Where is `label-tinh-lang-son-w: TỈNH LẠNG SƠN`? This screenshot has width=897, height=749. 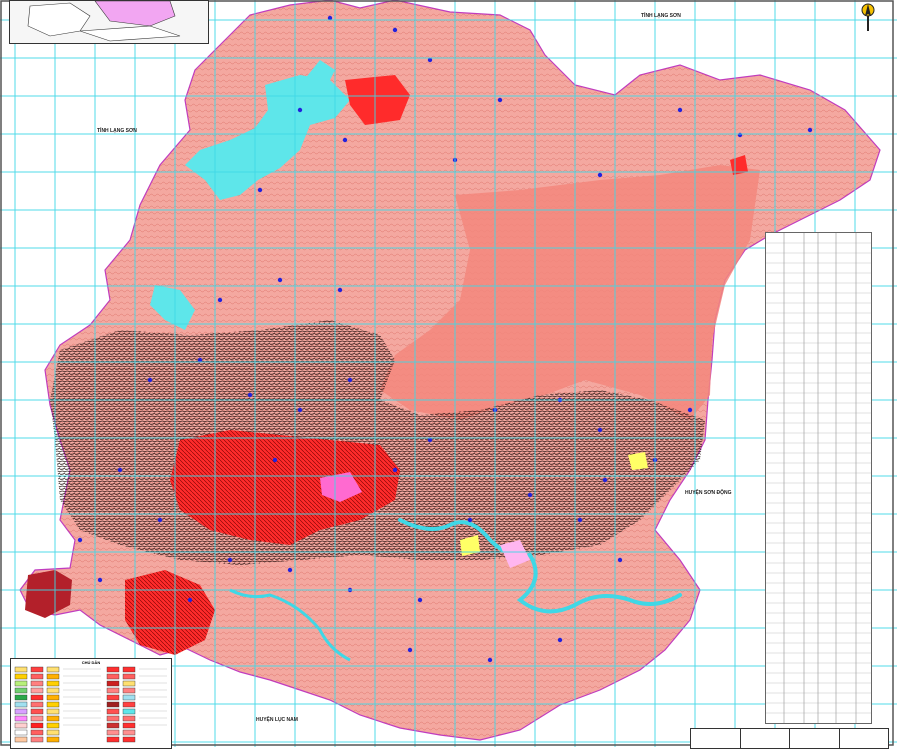 label-tinh-lang-son-w: TỈNH LẠNG SƠN is located at coordinates (117, 131).